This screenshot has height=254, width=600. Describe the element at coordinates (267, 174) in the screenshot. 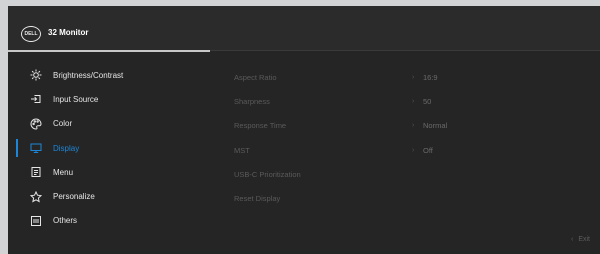

I see `setting-label: USB-C Prioritization` at that location.